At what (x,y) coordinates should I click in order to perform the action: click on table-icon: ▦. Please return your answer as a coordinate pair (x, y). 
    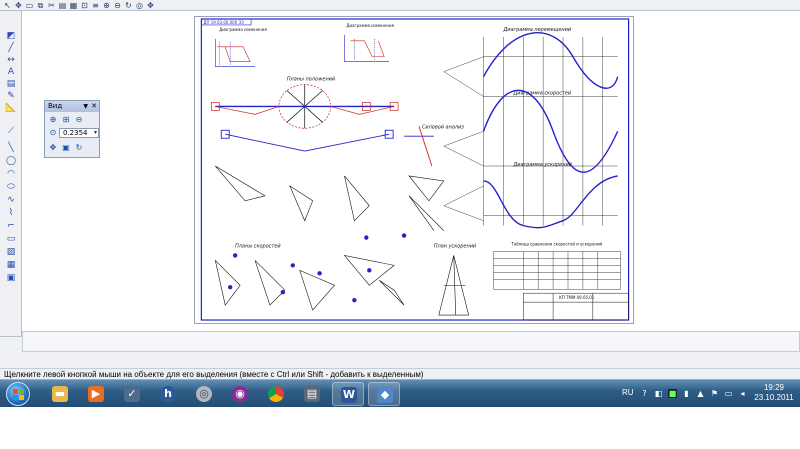
    Looking at the image, I should click on (11, 265).